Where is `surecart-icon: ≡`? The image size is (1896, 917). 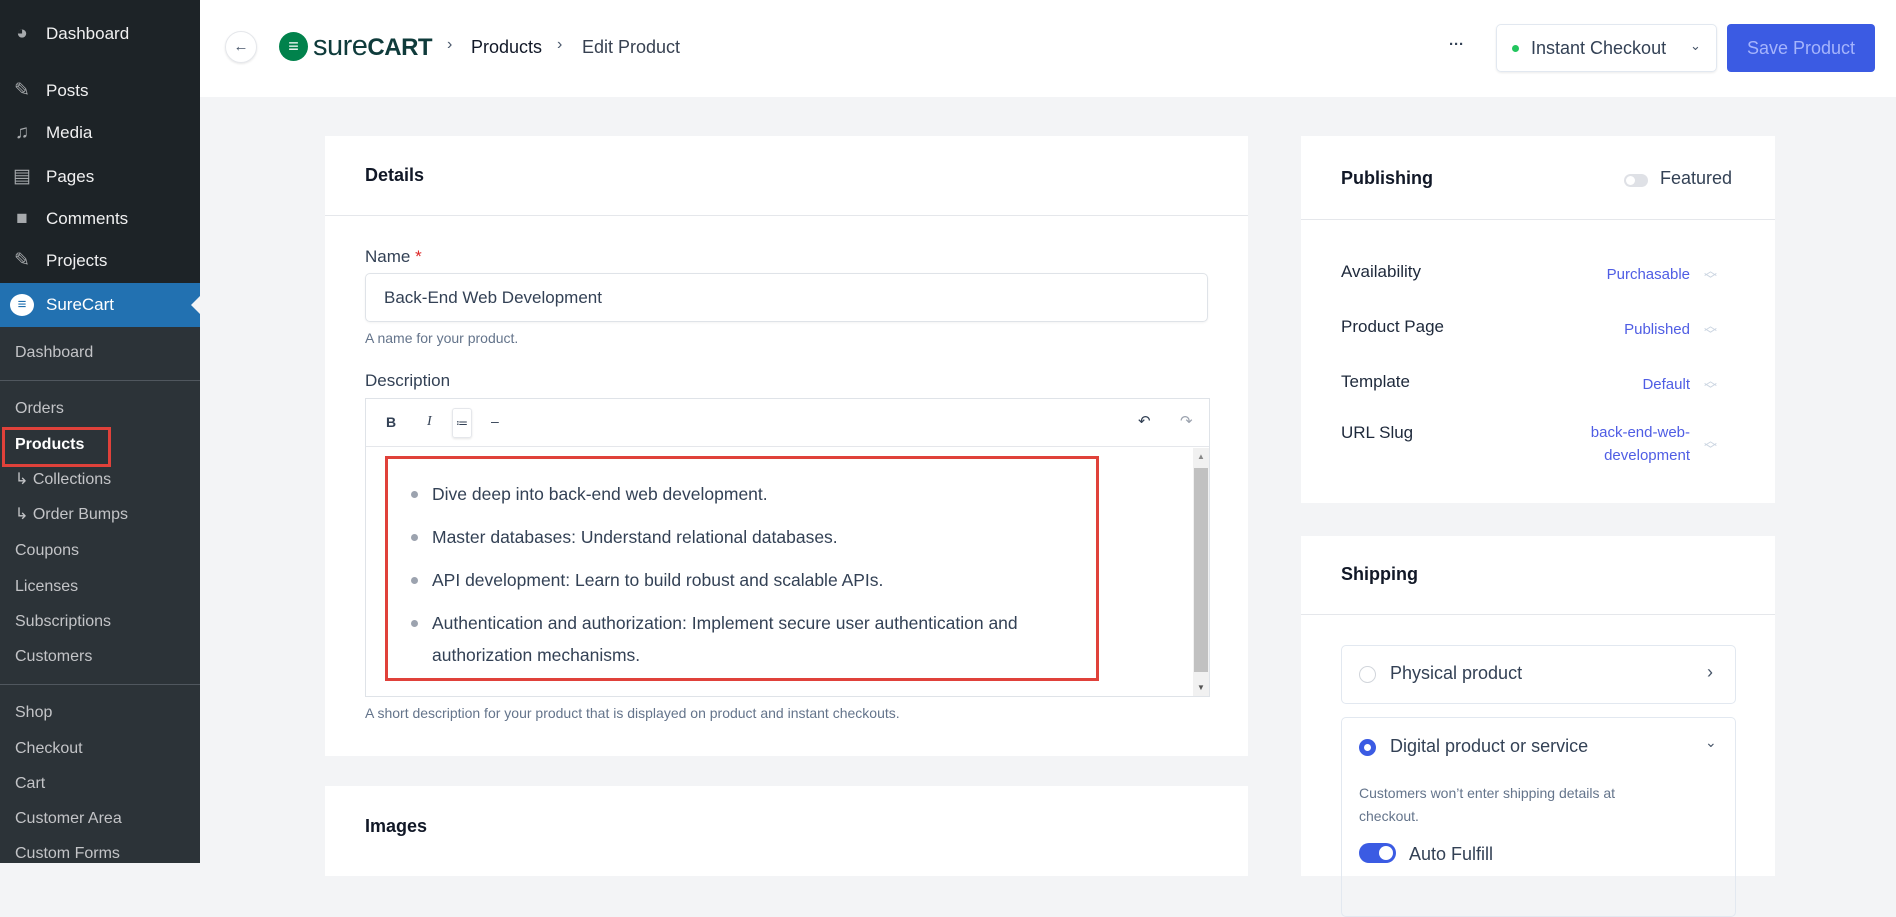
surecart-icon: ≡ is located at coordinates (22, 305).